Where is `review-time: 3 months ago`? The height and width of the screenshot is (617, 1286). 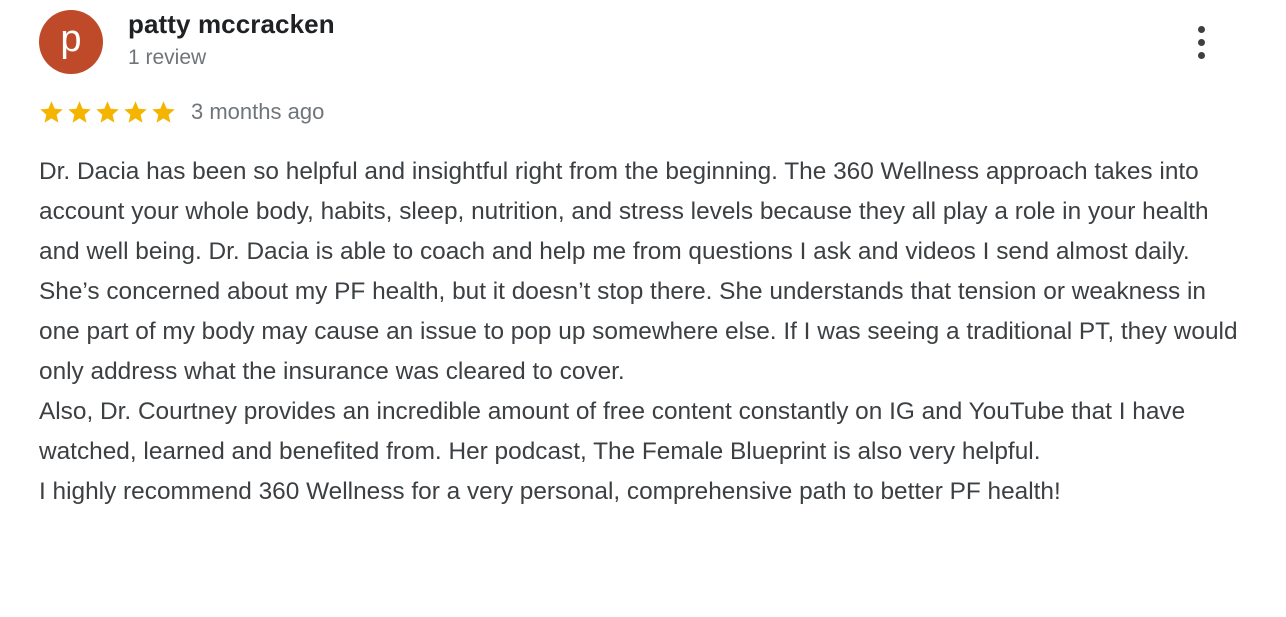 review-time: 3 months ago is located at coordinates (258, 111).